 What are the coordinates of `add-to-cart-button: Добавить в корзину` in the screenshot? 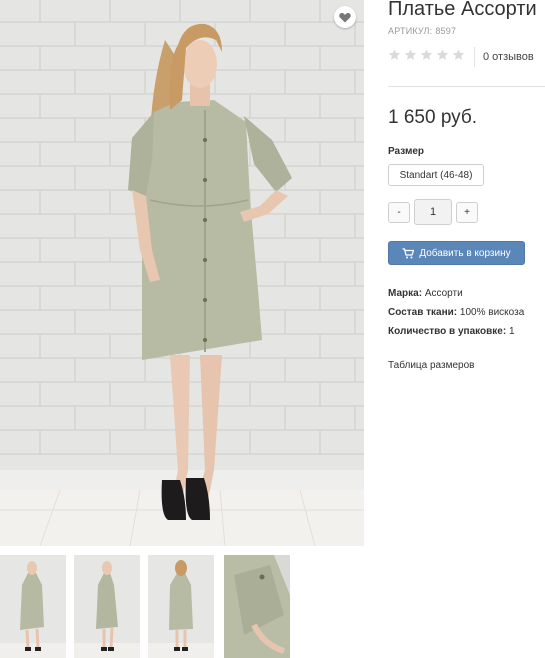 It's located at (456, 253).